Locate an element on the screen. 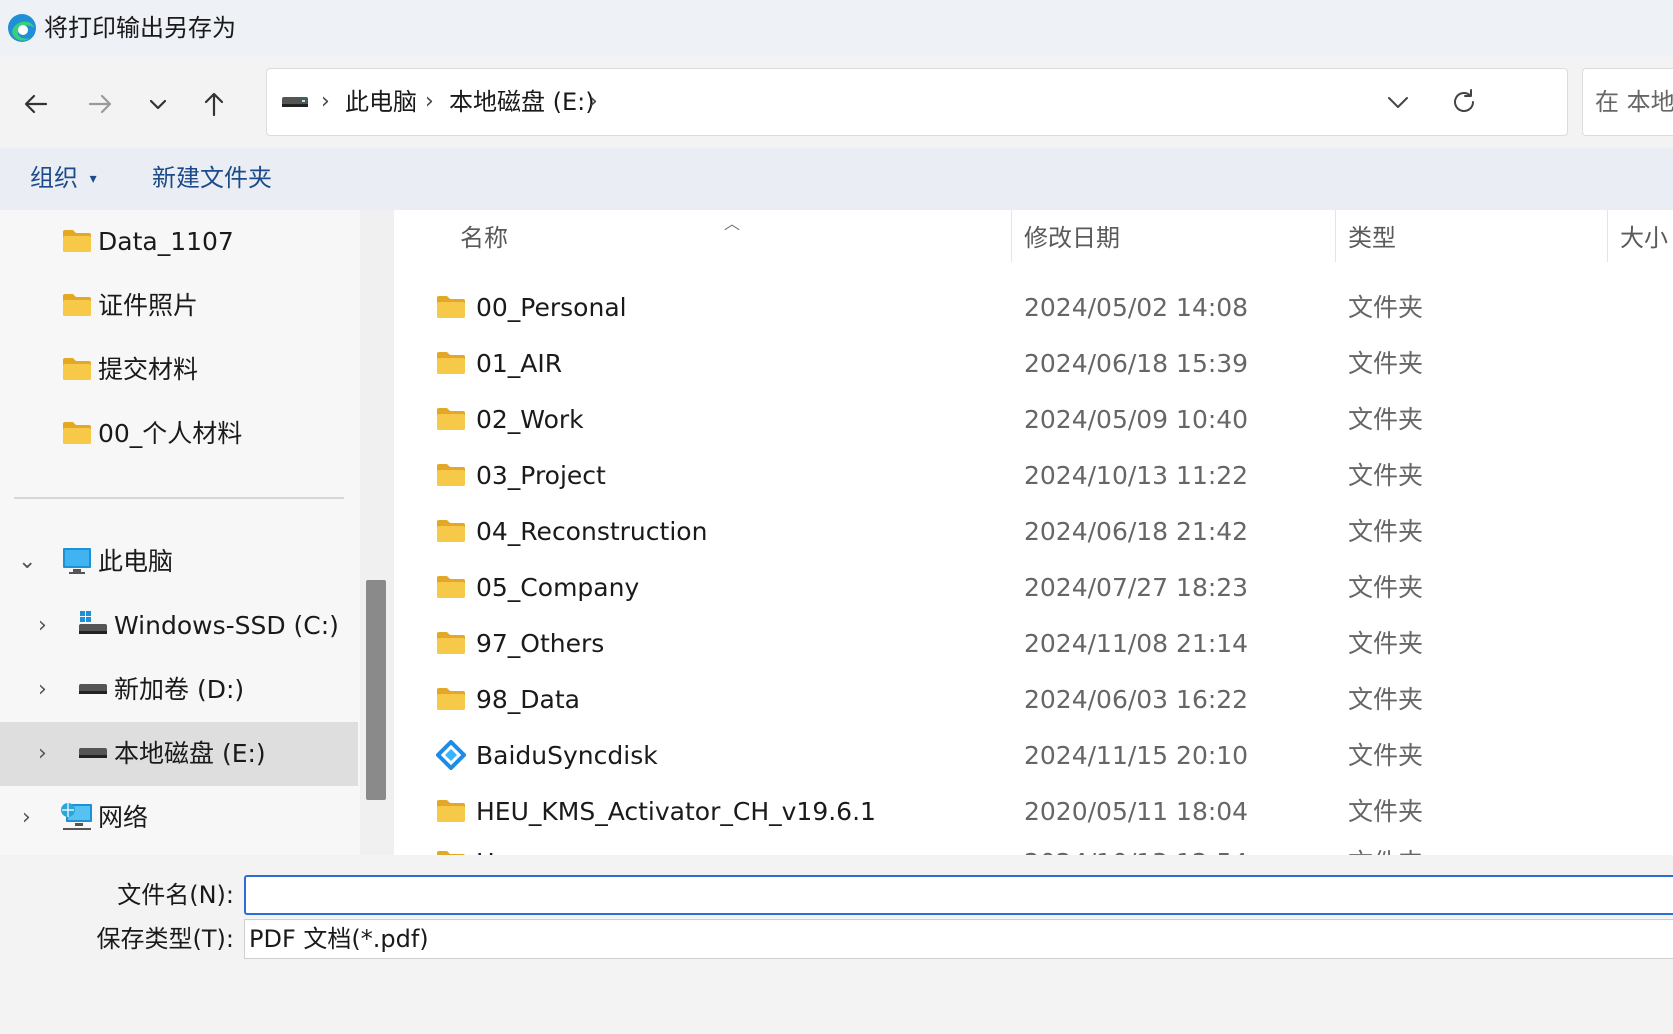 This screenshot has width=1673, height=1034. chevron-down-icon is located at coordinates (158, 104).